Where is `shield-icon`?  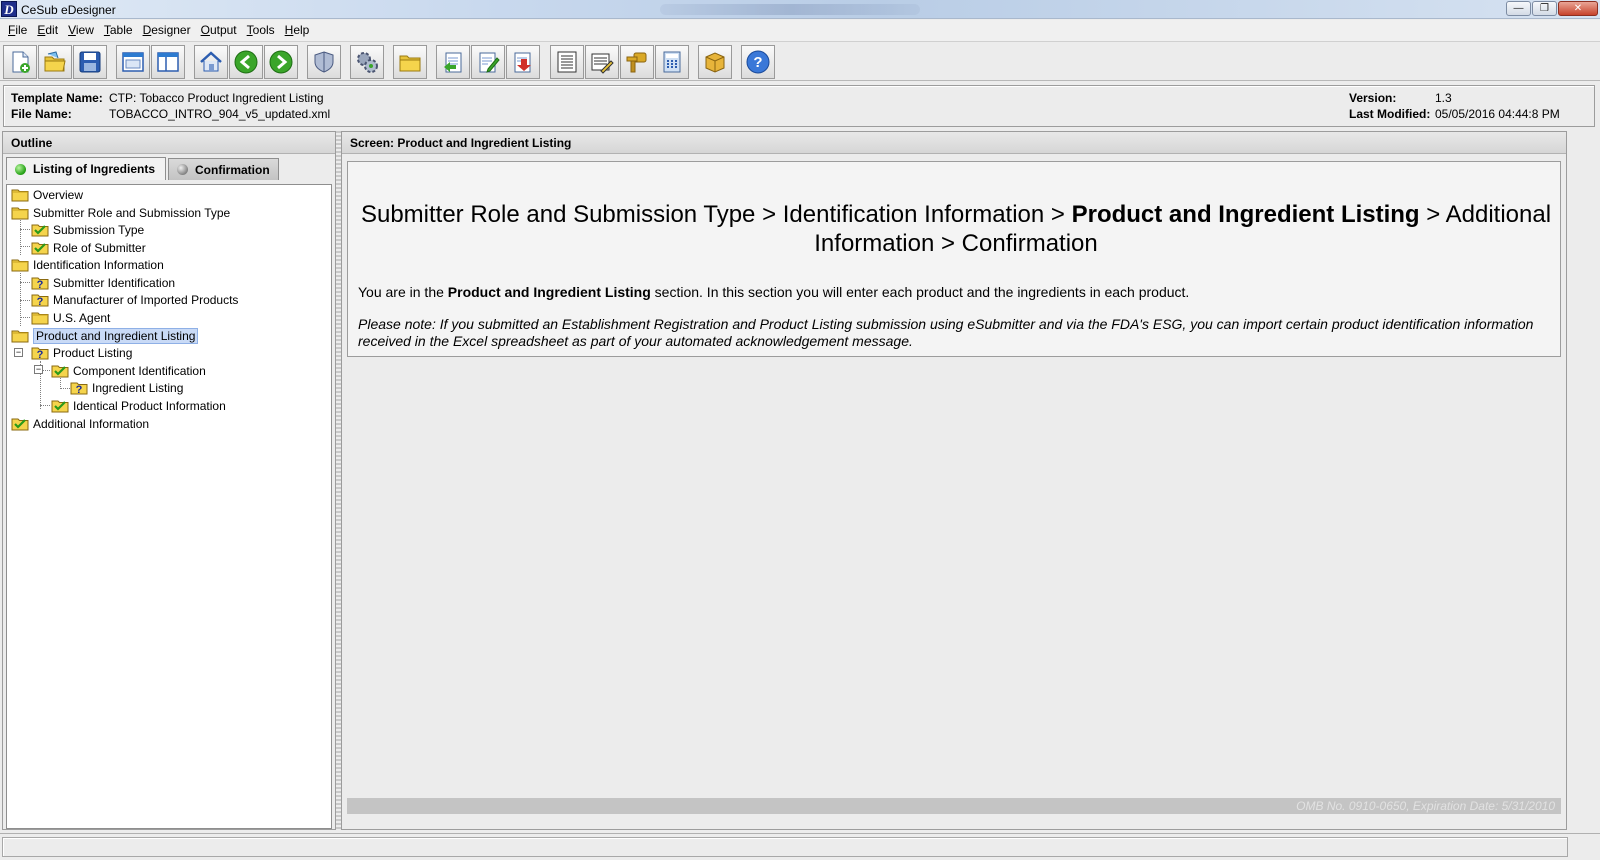 shield-icon is located at coordinates (324, 62).